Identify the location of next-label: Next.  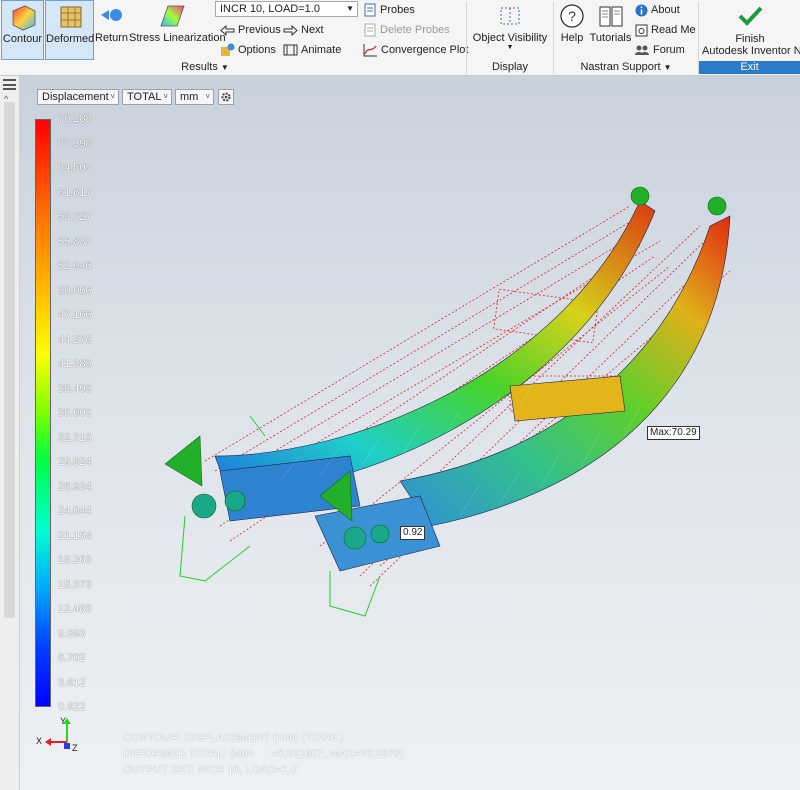
(312, 30).